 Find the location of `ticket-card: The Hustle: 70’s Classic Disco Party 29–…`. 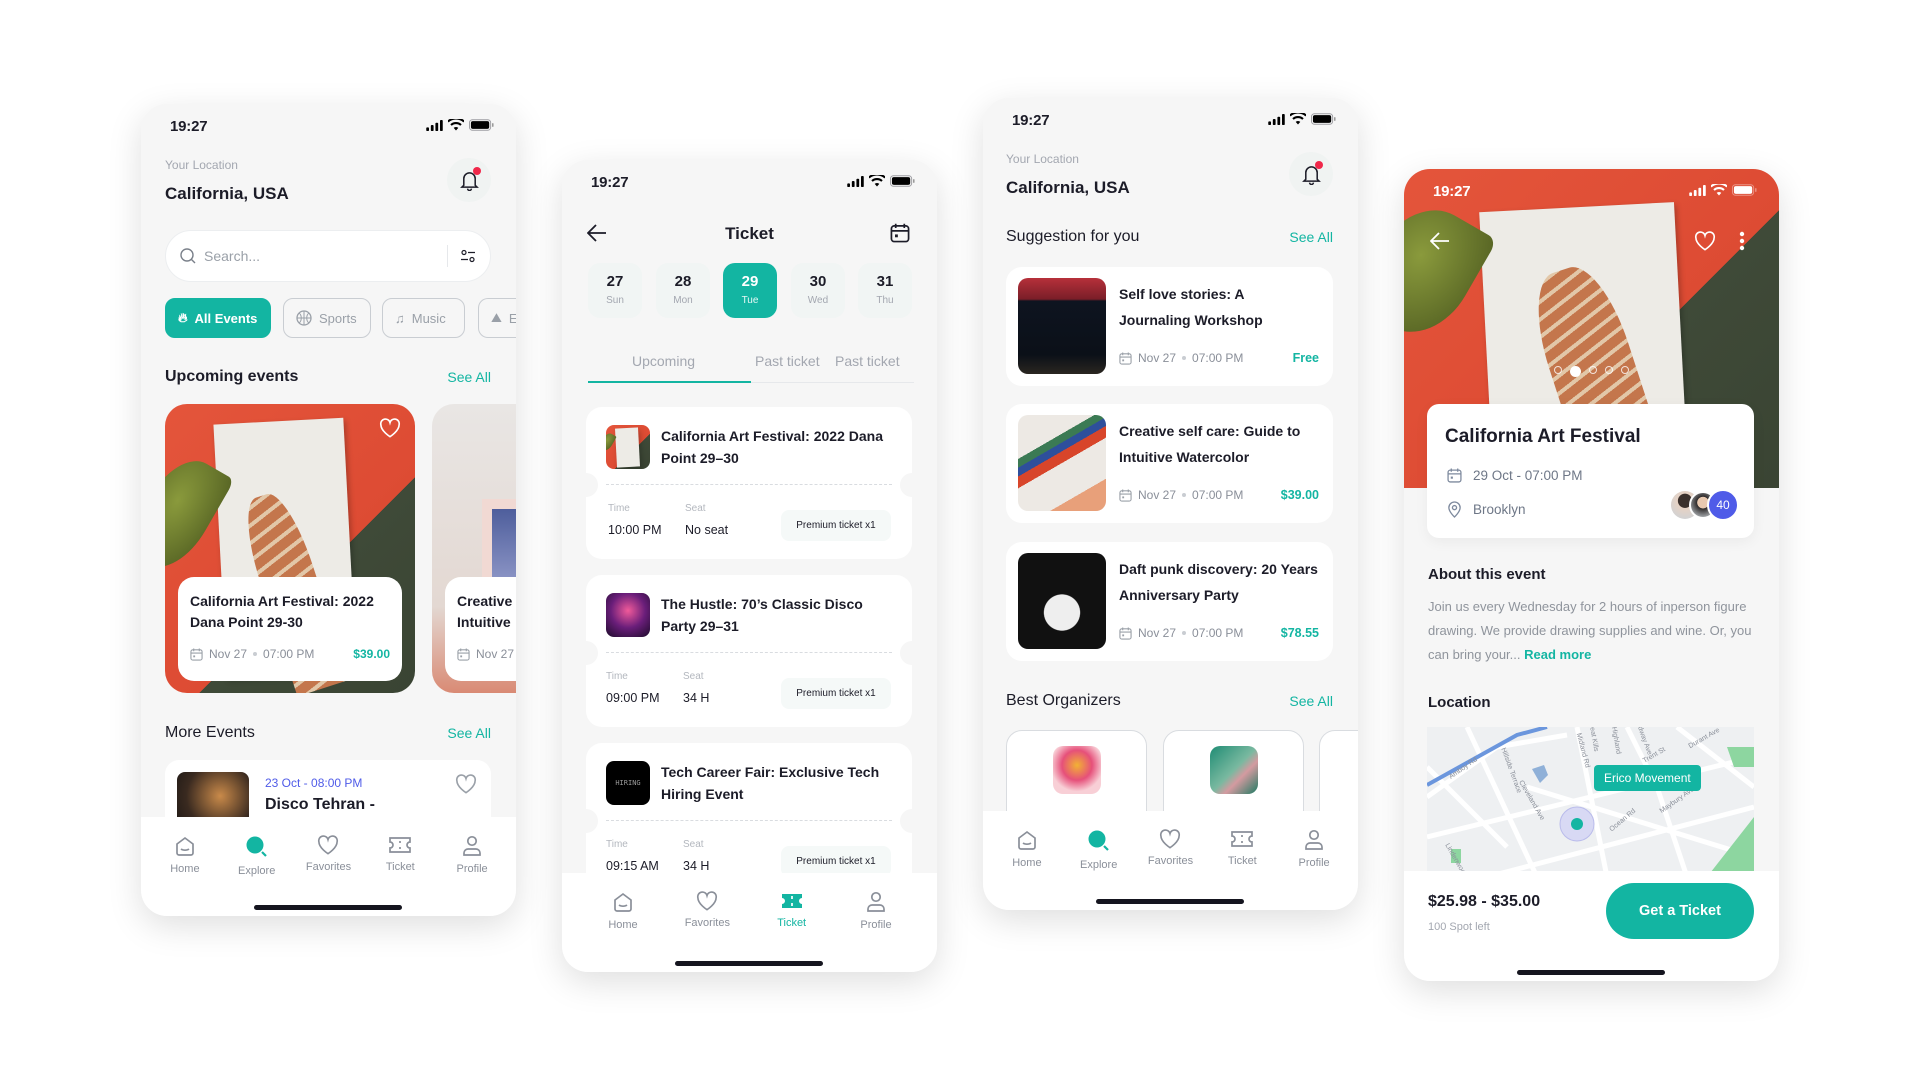

ticket-card: The Hustle: 70’s Classic Disco Party 29–… is located at coordinates (749, 651).